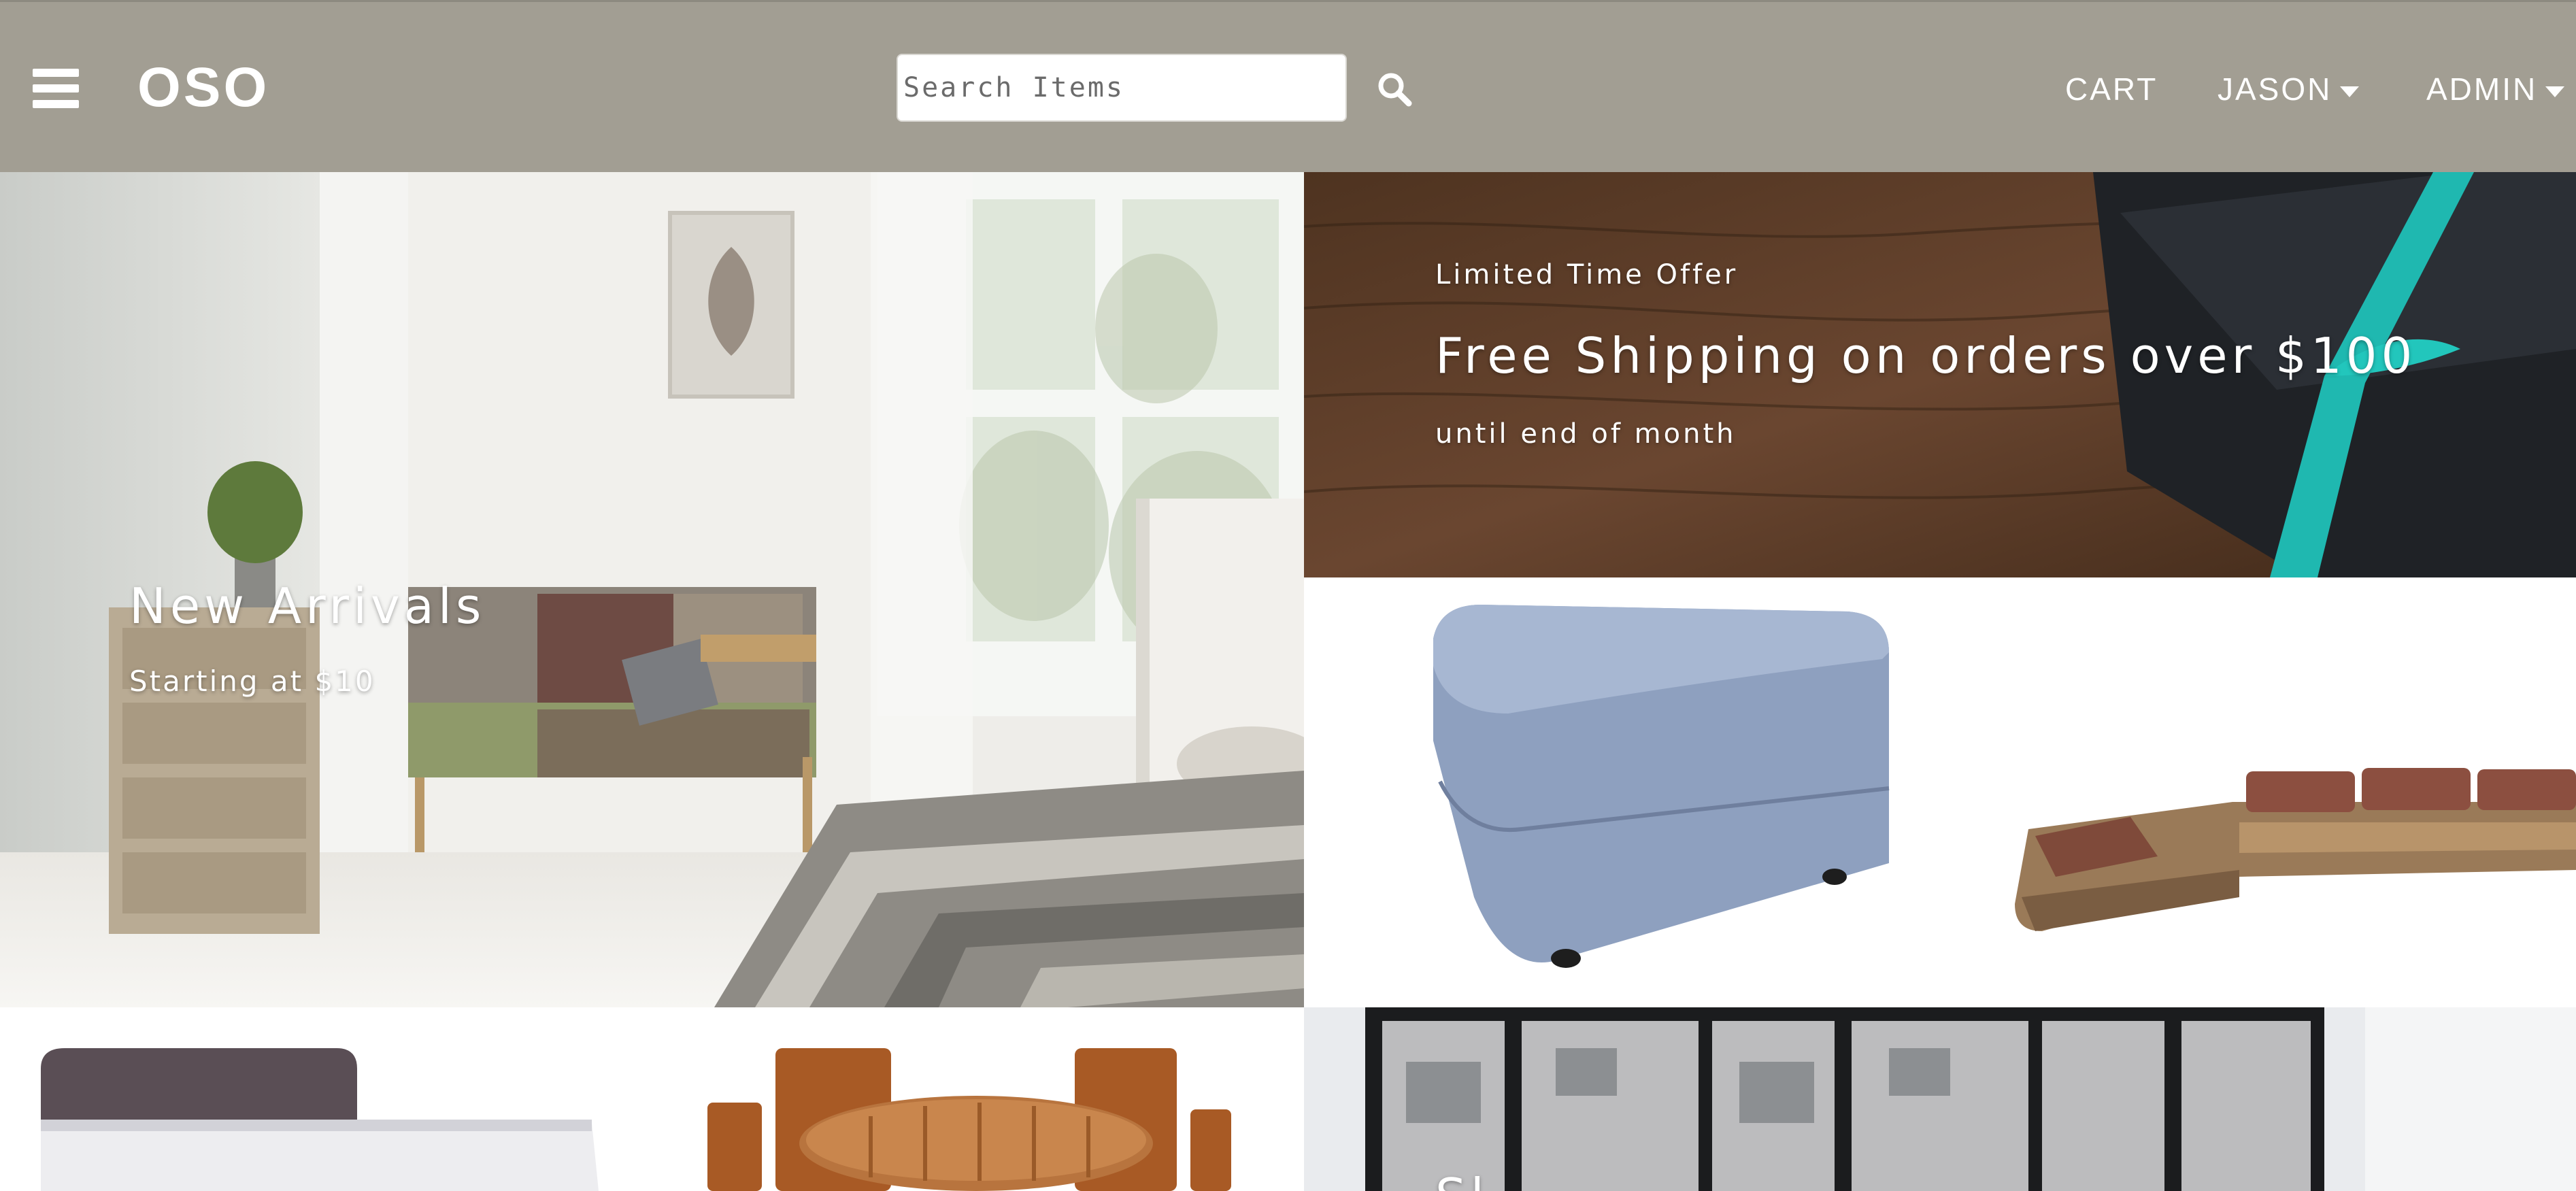 This screenshot has height=1191, width=2576. Describe the element at coordinates (2275, 89) in the screenshot. I see `user-menu-label: JASON` at that location.